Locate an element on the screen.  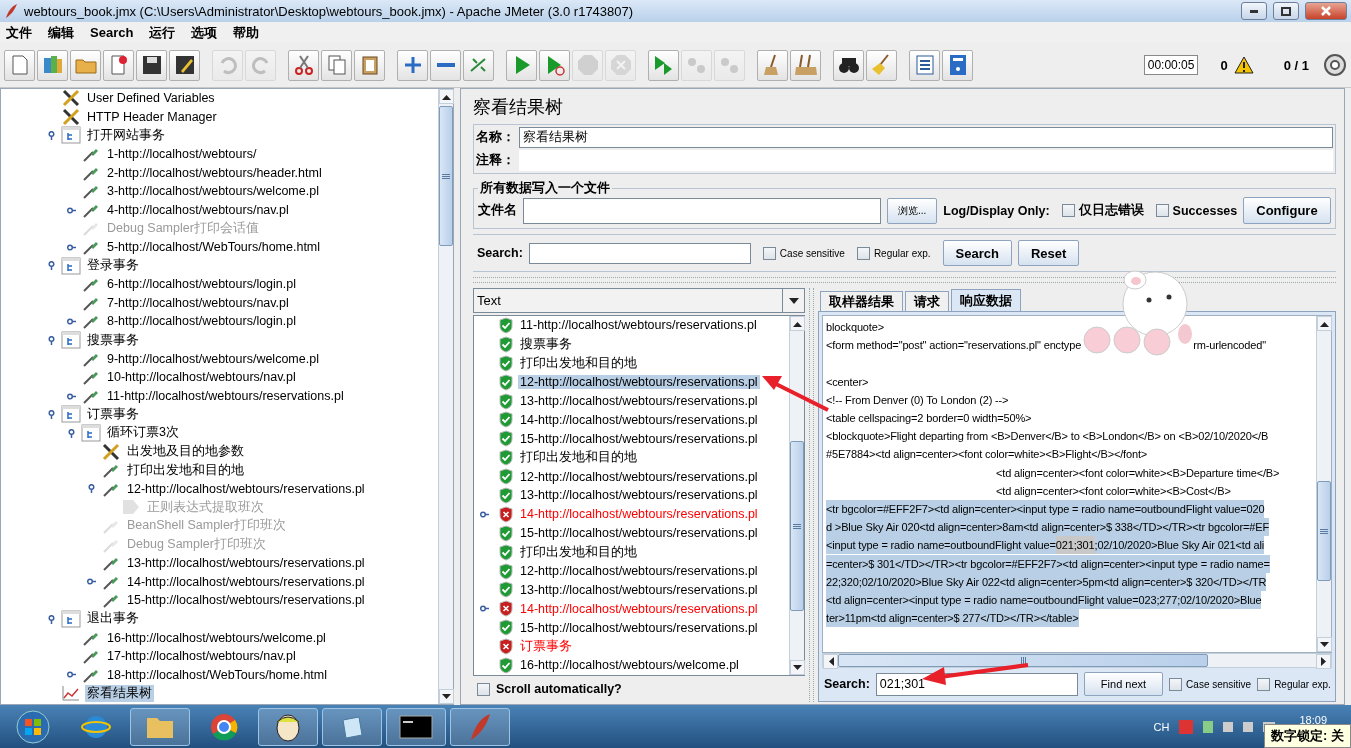
tree-item: 10-http://localhost/webtours/nav.pl is located at coordinates (201, 377).